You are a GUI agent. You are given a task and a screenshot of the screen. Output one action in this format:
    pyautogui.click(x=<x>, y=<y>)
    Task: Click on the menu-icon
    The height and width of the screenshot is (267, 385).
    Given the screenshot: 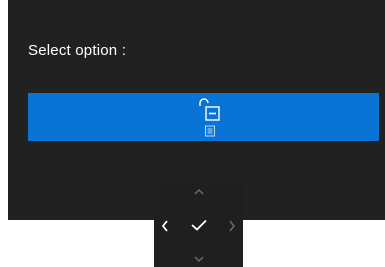 What is the action you would take?
    pyautogui.click(x=210, y=131)
    